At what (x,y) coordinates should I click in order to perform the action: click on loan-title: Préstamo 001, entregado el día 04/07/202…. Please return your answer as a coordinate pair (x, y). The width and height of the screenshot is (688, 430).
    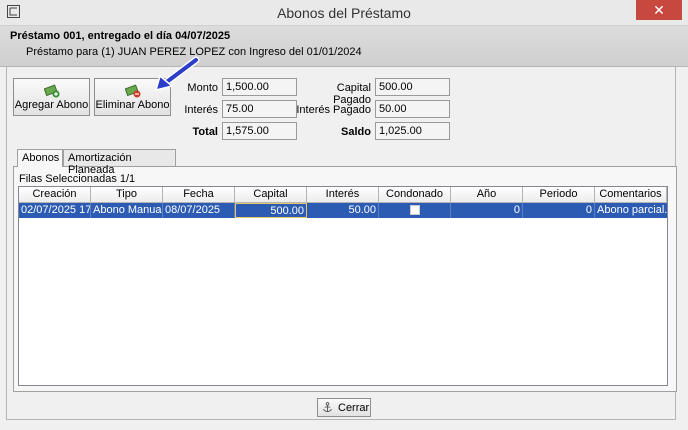
    Looking at the image, I should click on (120, 36).